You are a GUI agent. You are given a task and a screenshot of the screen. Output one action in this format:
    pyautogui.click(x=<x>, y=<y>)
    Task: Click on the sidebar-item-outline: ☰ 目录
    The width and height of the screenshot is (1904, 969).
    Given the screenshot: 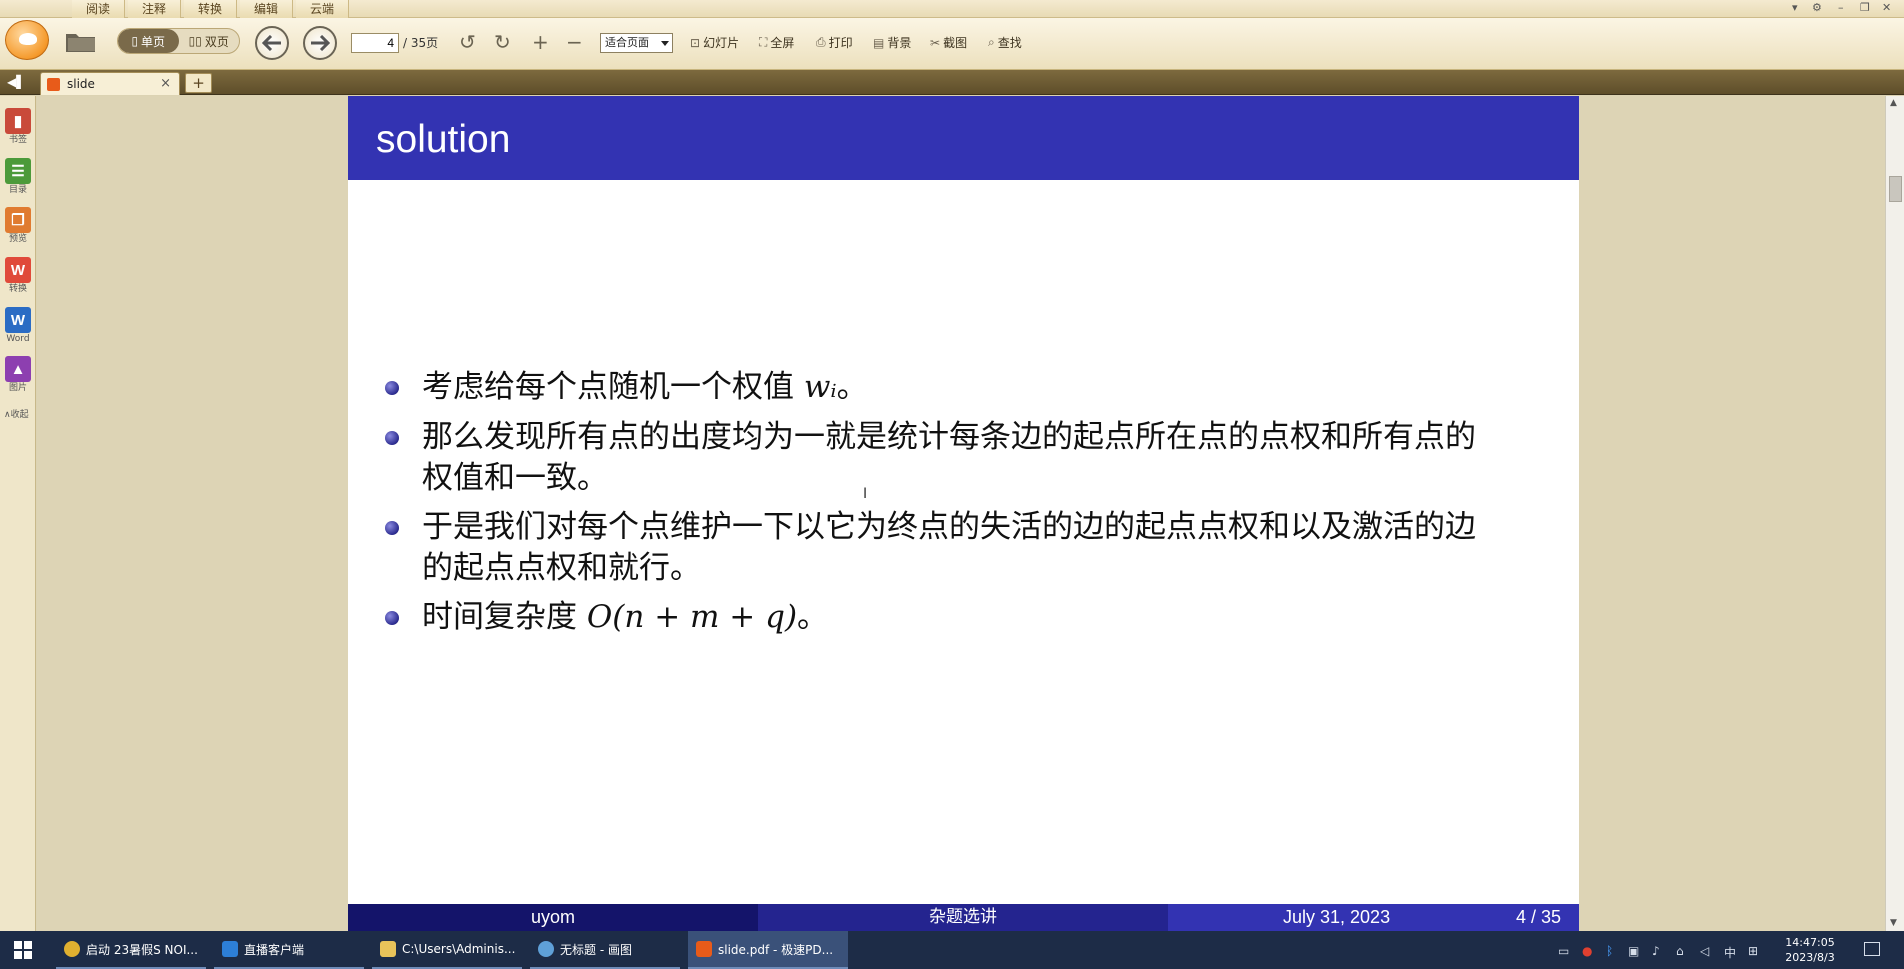 What is the action you would take?
    pyautogui.click(x=18, y=177)
    